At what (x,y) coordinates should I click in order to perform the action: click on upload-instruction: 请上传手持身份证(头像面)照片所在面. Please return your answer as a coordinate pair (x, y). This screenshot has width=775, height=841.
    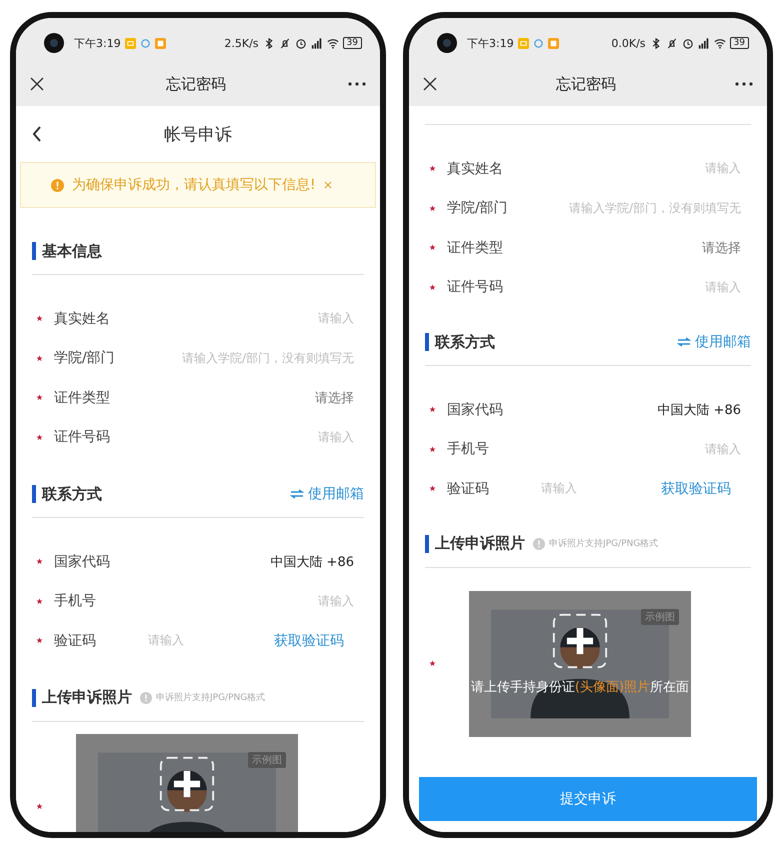
    Looking at the image, I should click on (580, 687).